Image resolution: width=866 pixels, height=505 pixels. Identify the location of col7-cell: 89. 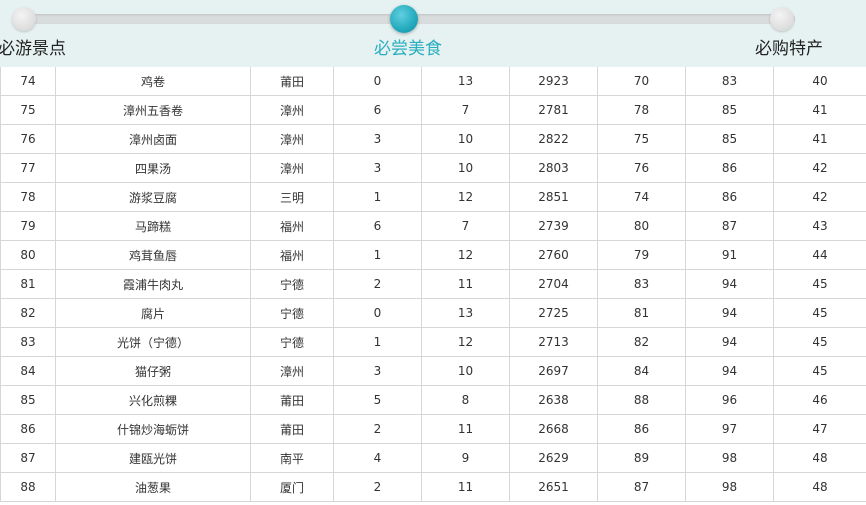
(641, 458).